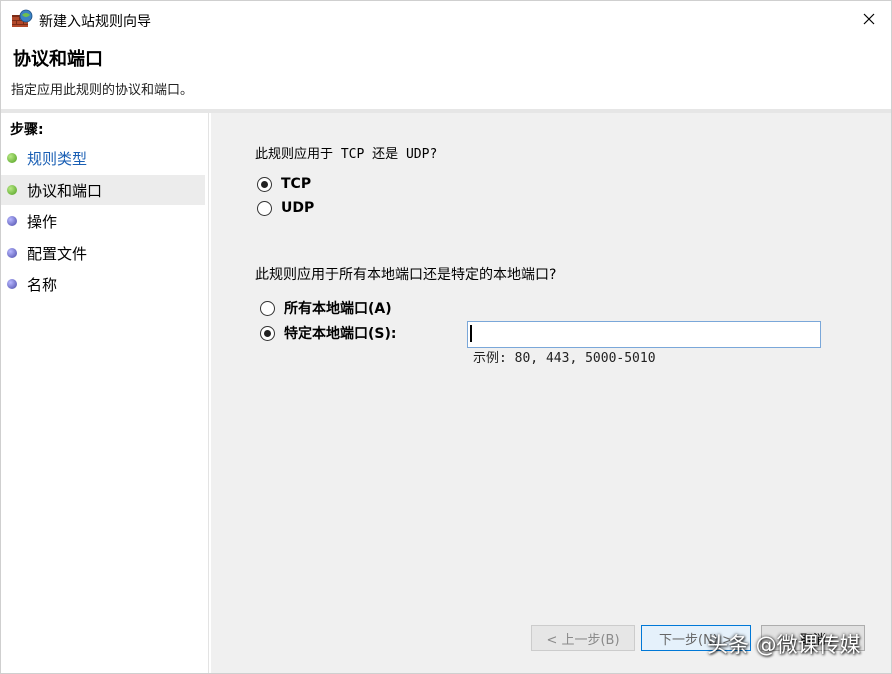 This screenshot has height=674, width=892. What do you see at coordinates (446, 19) in the screenshot?
I see `title-bar: 新建入站规则向导` at bounding box center [446, 19].